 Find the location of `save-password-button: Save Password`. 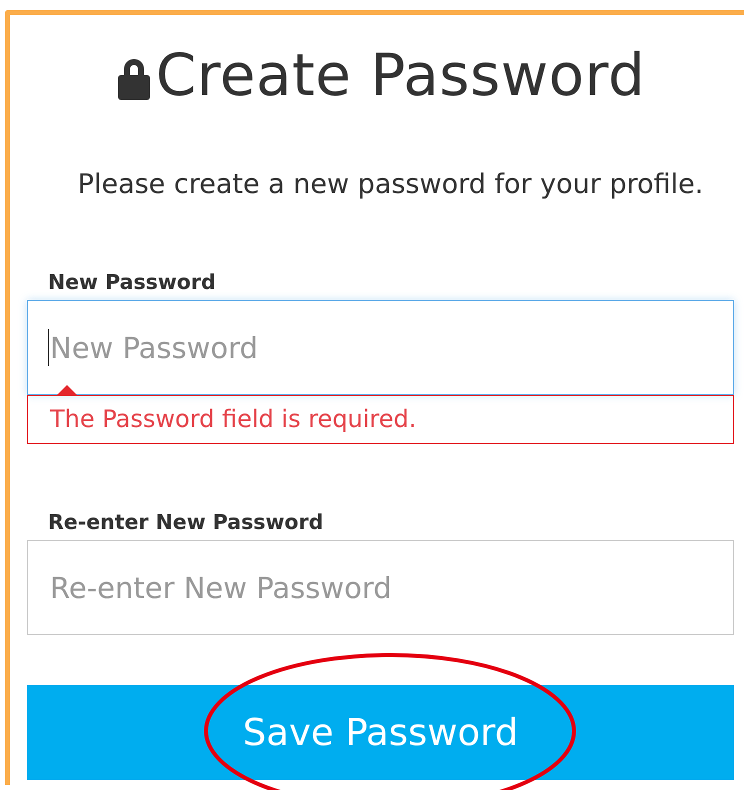

save-password-button: Save Password is located at coordinates (380, 732).